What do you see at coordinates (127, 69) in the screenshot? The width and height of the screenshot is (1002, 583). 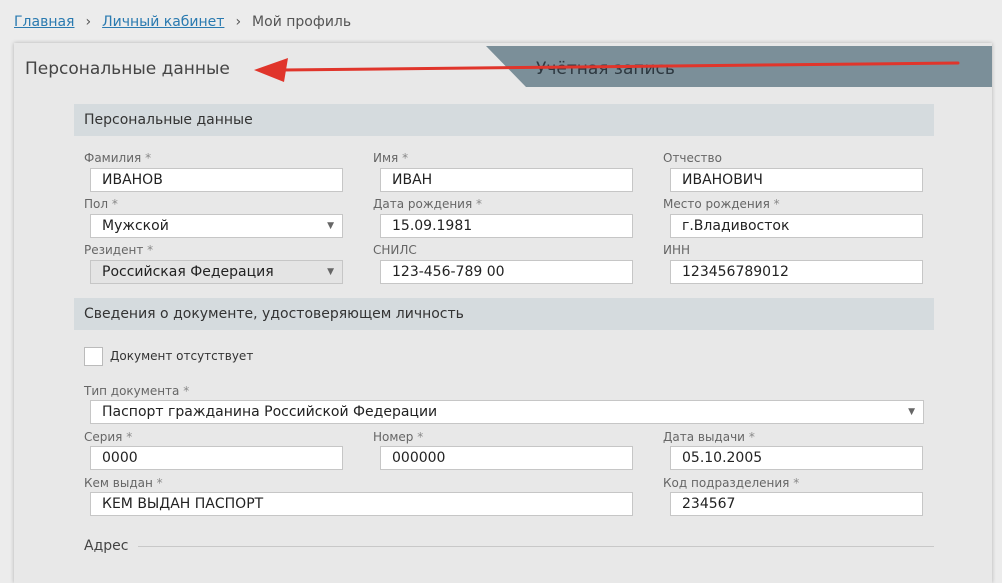 I see `tab-personal-data: Персональные данные` at bounding box center [127, 69].